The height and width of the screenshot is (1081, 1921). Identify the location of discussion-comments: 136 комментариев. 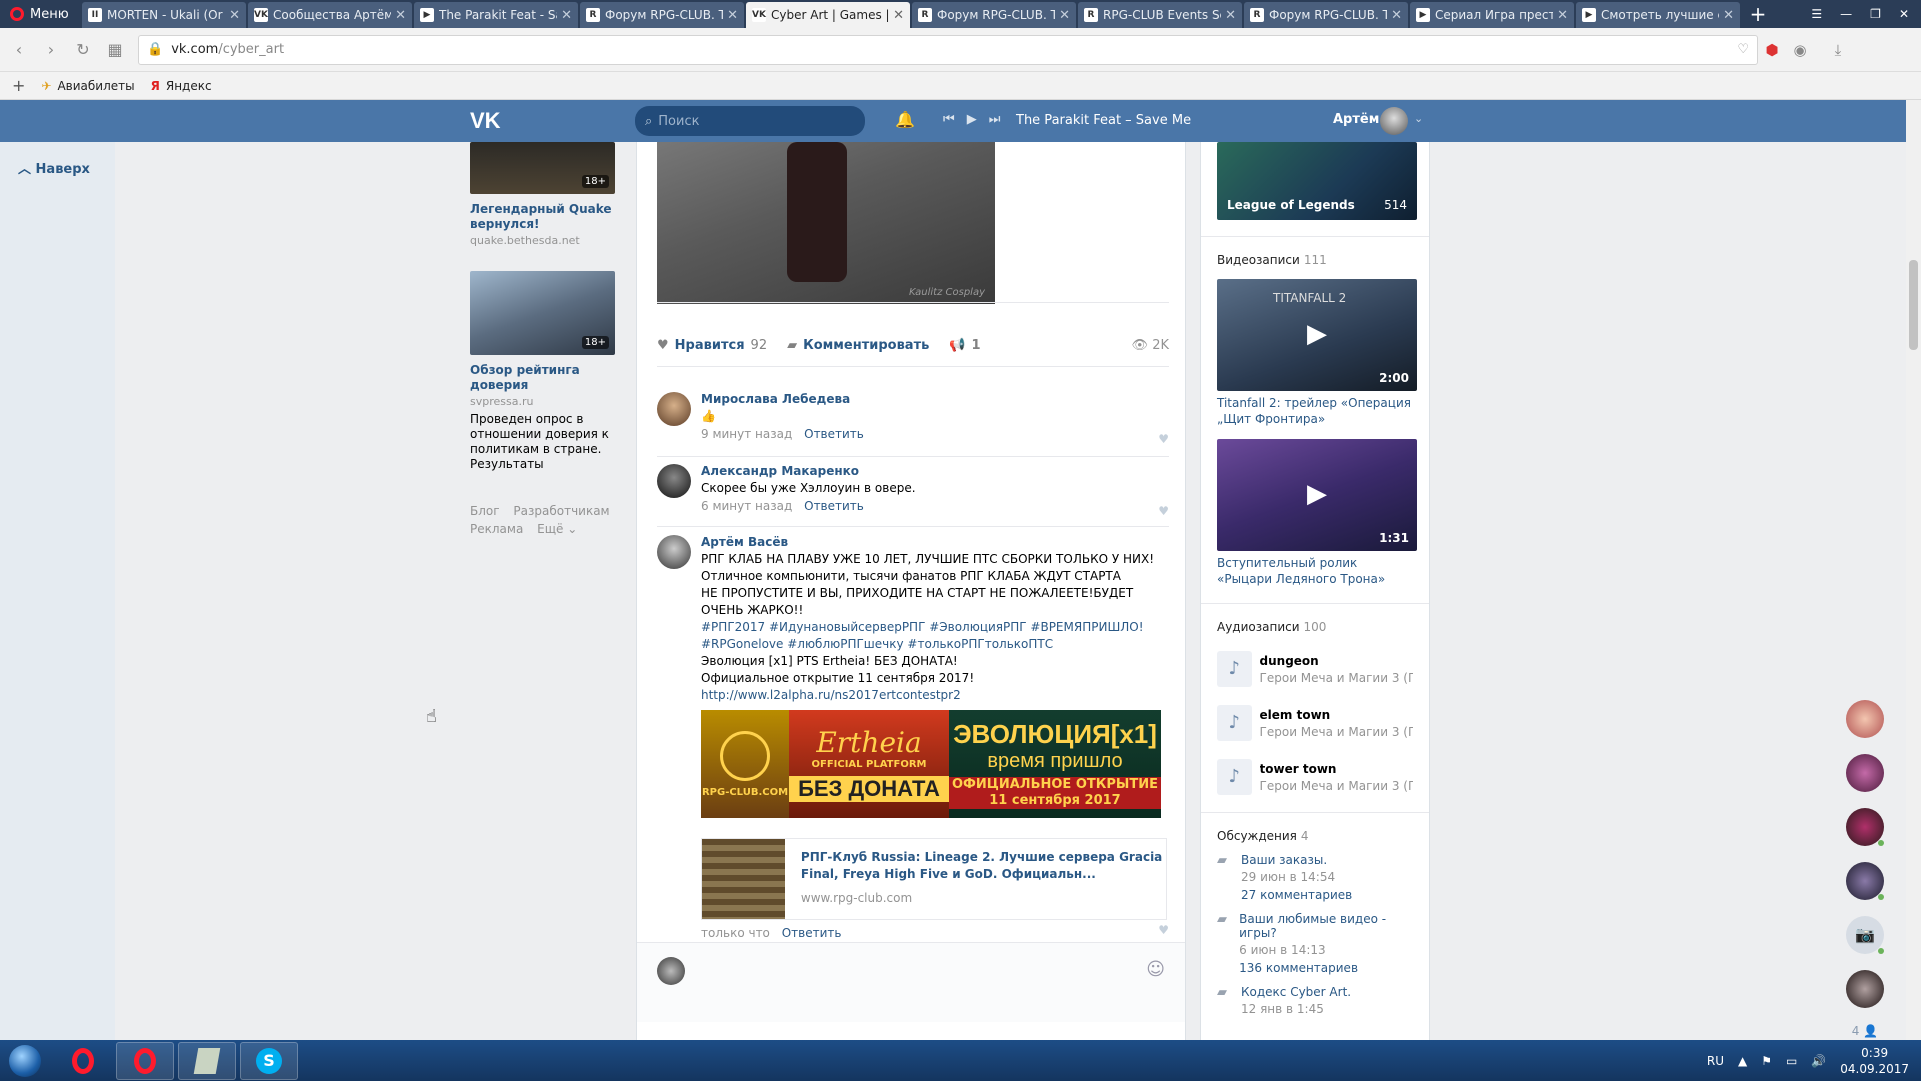
(1326, 968).